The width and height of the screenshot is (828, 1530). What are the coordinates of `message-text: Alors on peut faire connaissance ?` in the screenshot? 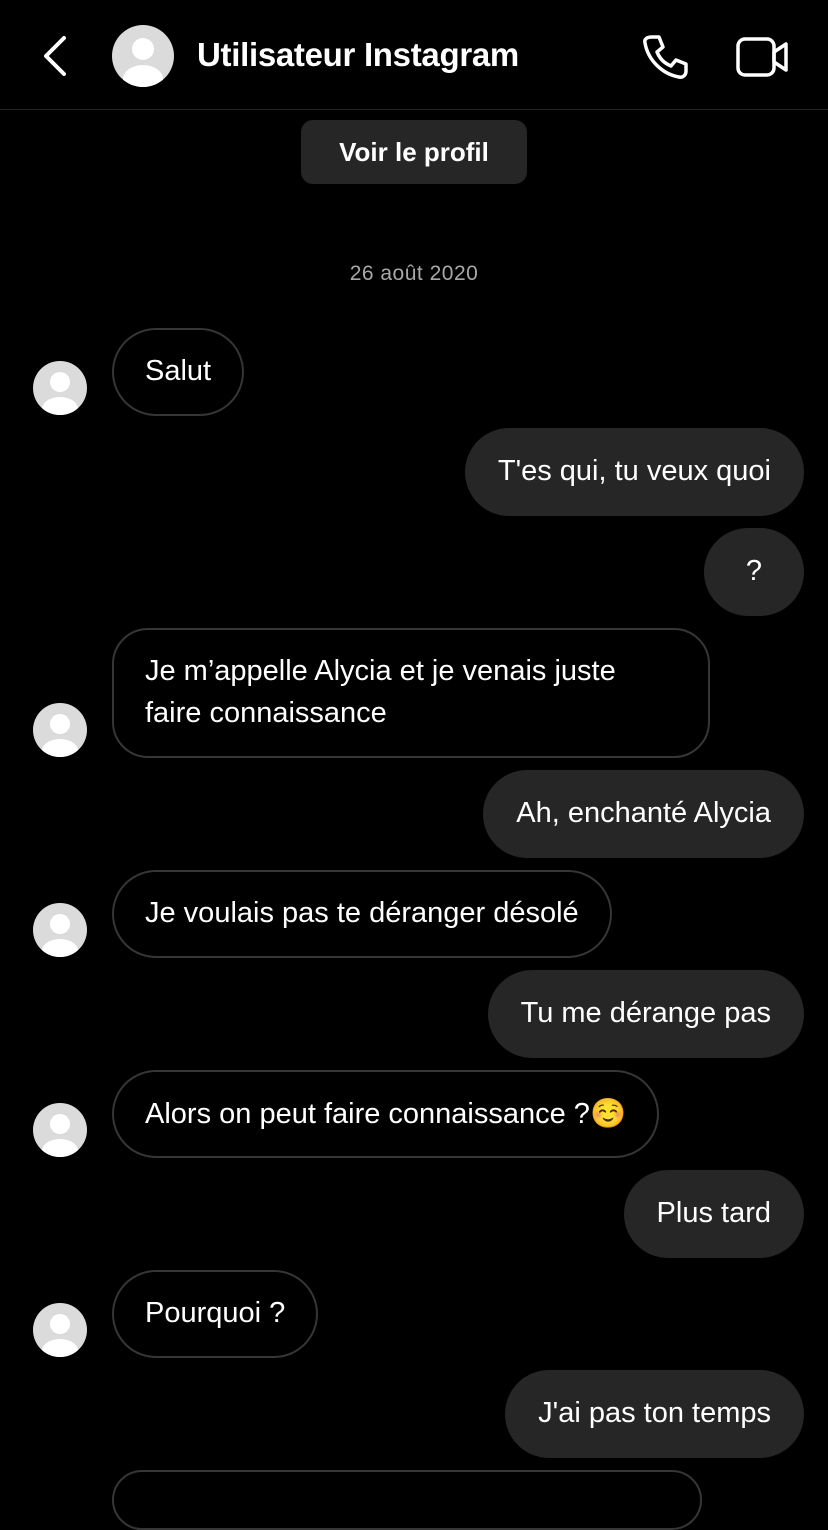 It's located at (367, 1114).